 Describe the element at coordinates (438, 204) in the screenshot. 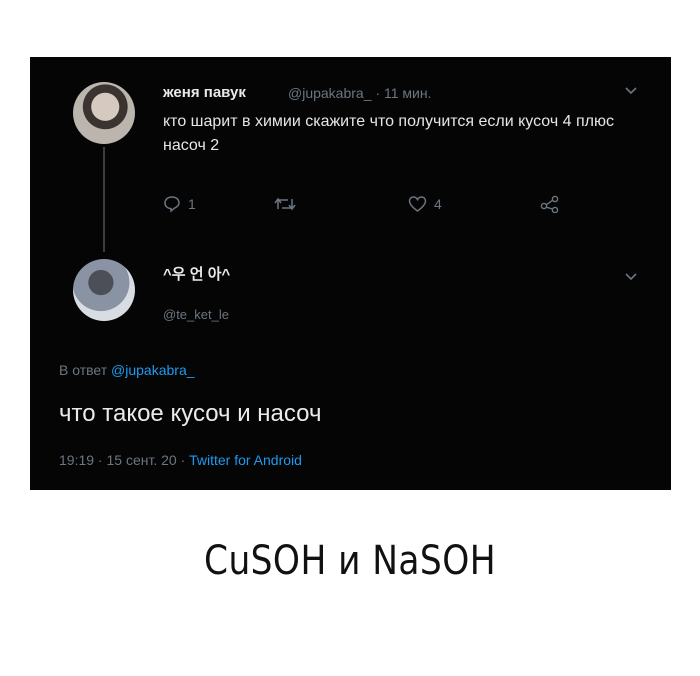

I see `like-count: 4` at that location.